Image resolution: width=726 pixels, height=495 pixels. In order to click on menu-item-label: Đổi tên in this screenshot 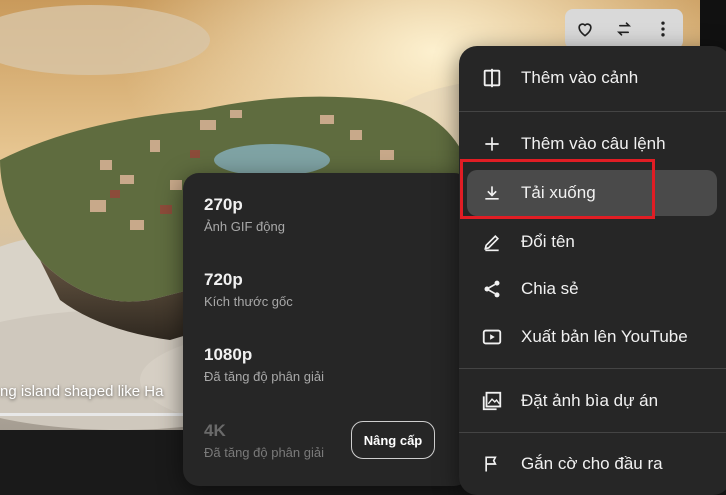, I will do `click(548, 241)`.